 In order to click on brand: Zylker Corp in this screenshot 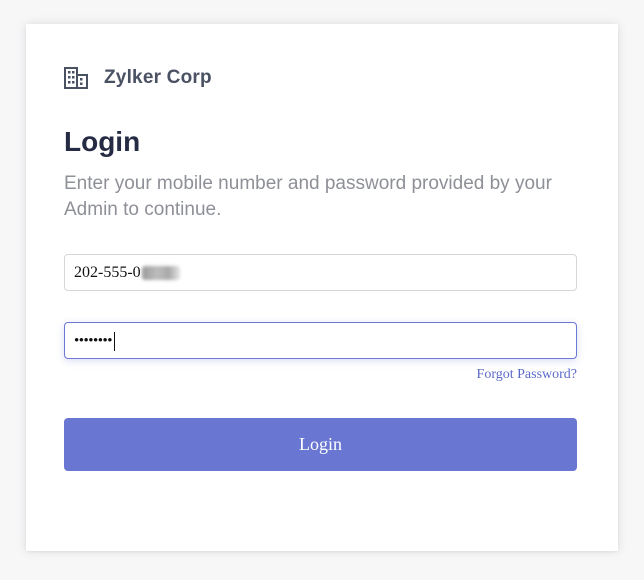, I will do `click(138, 78)`.